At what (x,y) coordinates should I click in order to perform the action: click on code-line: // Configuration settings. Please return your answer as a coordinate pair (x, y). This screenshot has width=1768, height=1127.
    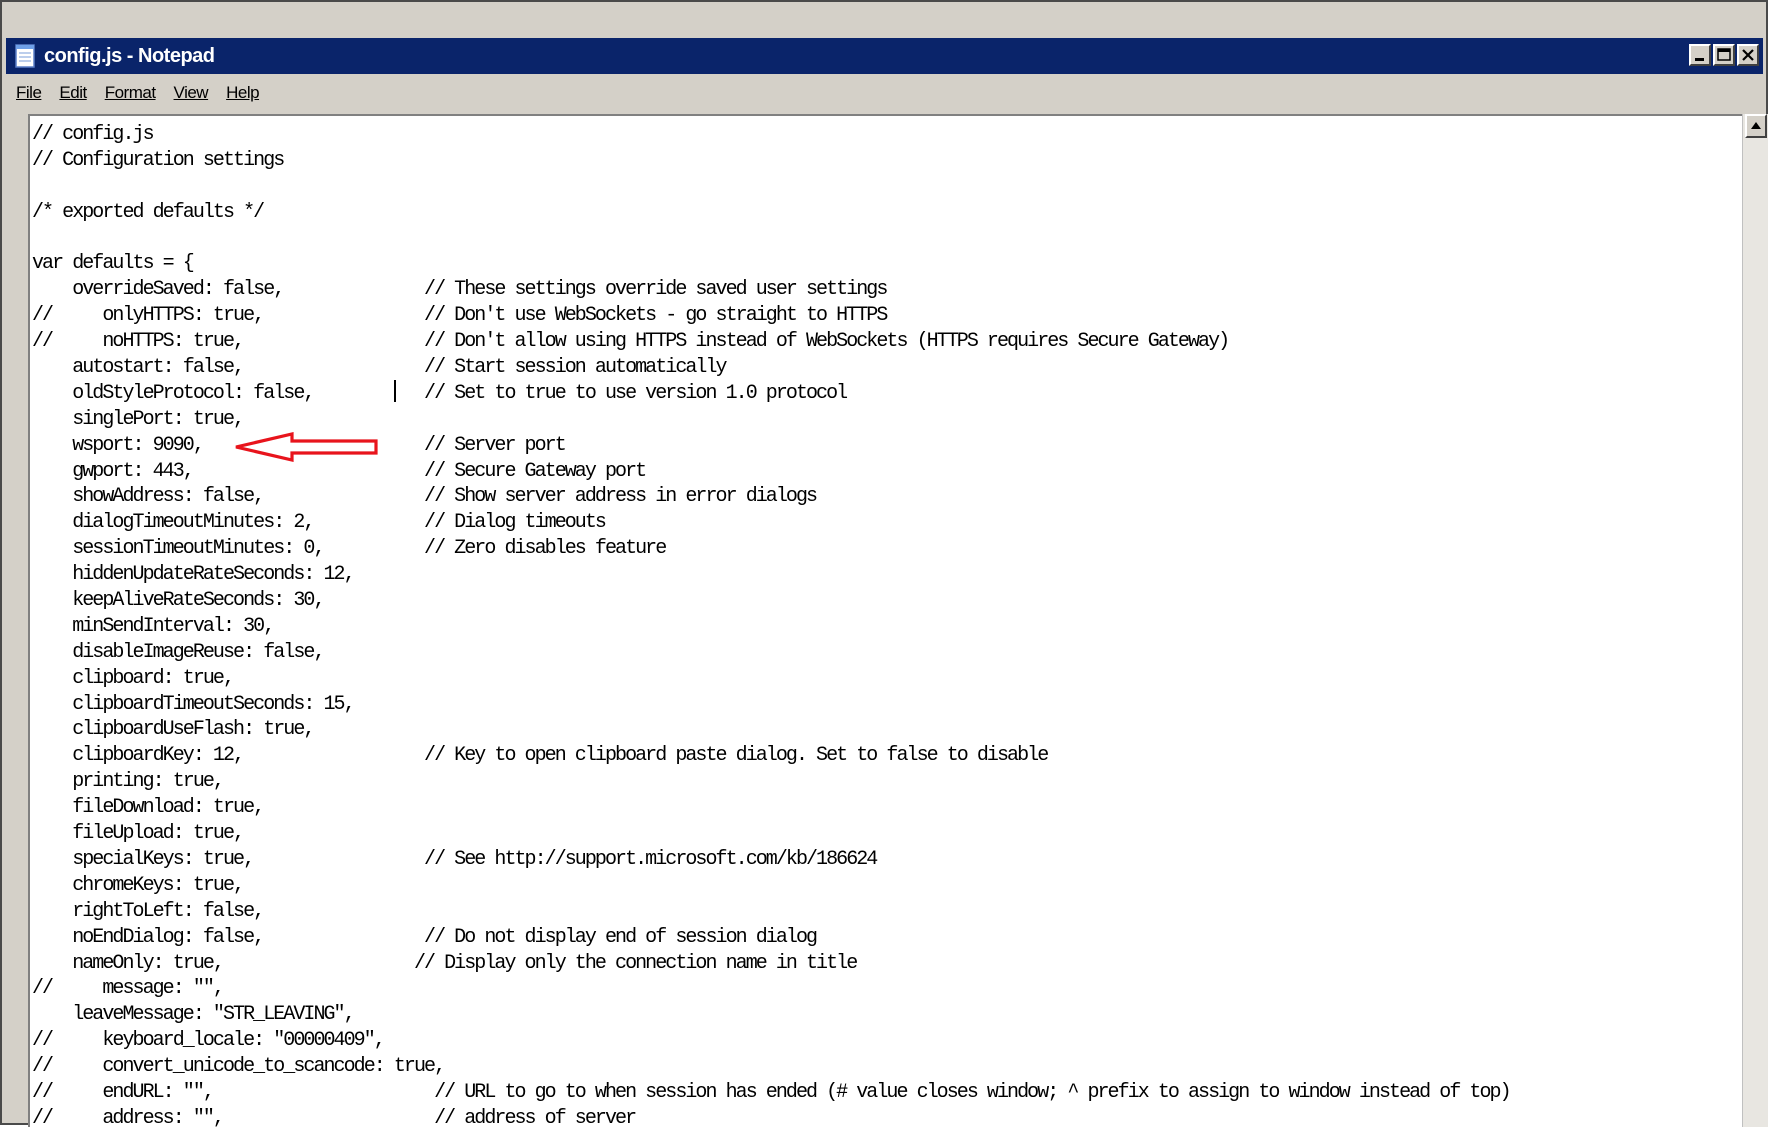
    Looking at the image, I should click on (158, 160).